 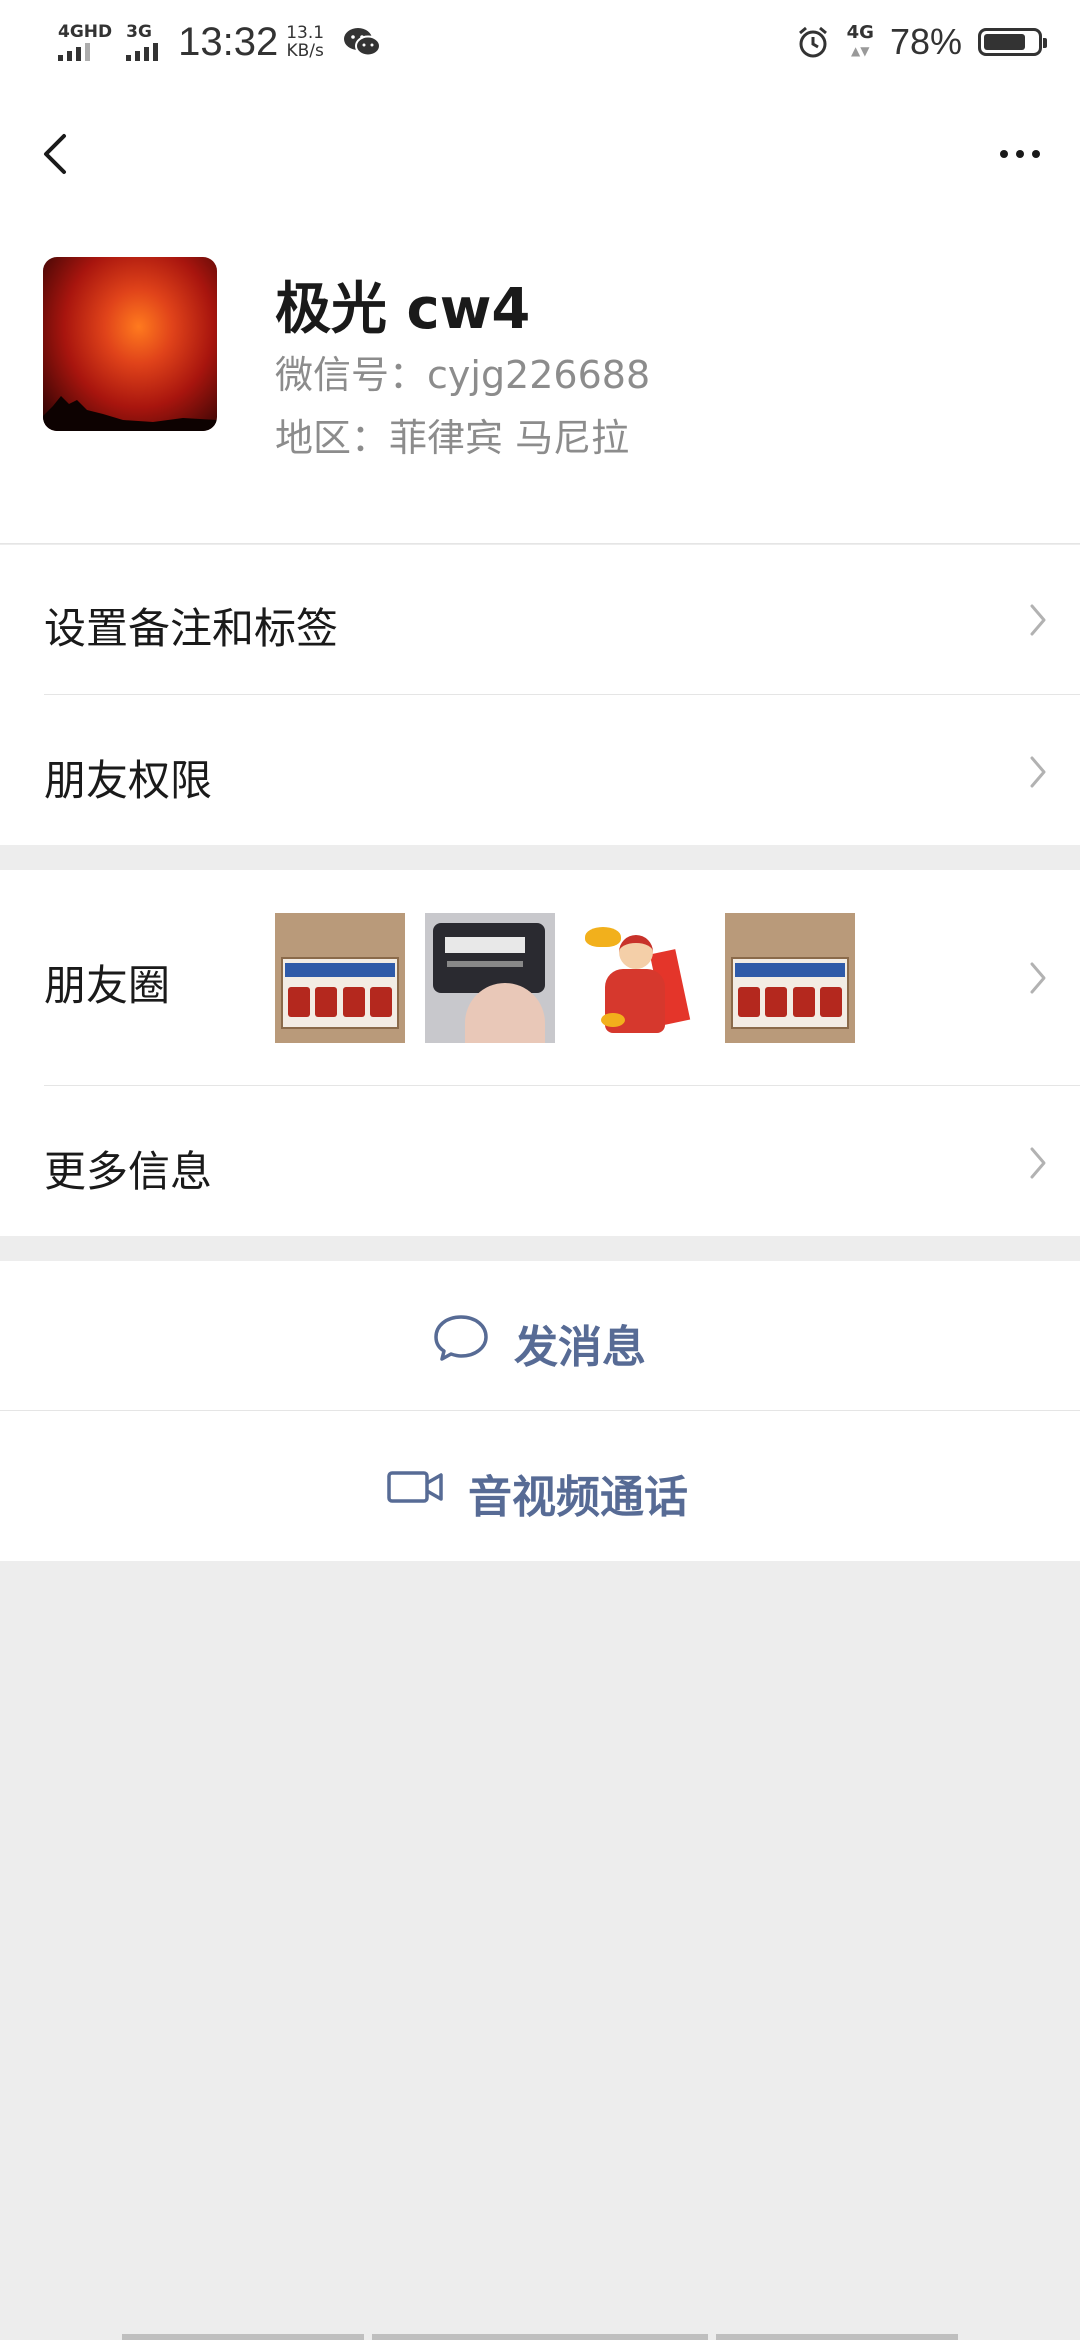 I want to click on network-4g-right: 4G ▲▼, so click(x=860, y=42).